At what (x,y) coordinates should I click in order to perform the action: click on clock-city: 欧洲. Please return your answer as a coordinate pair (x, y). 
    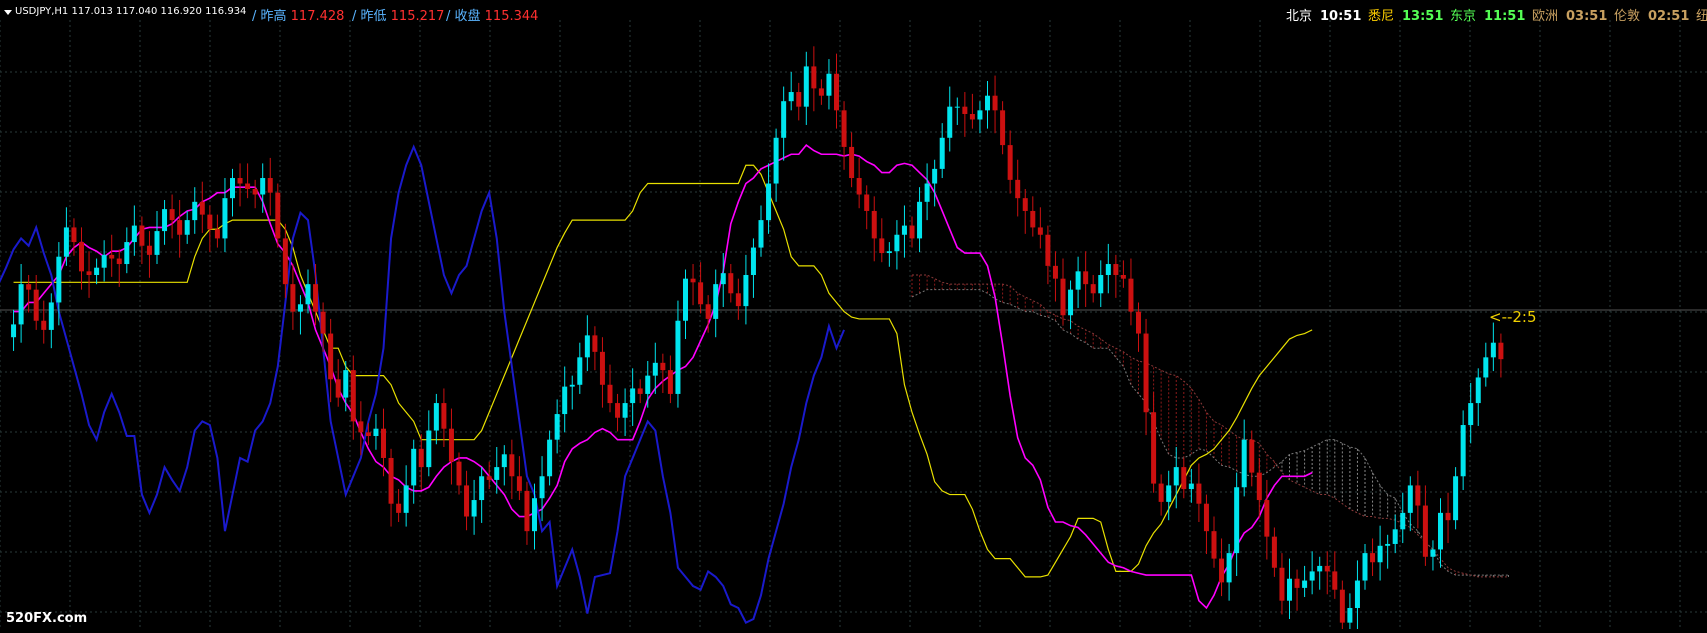
    Looking at the image, I should click on (1545, 16).